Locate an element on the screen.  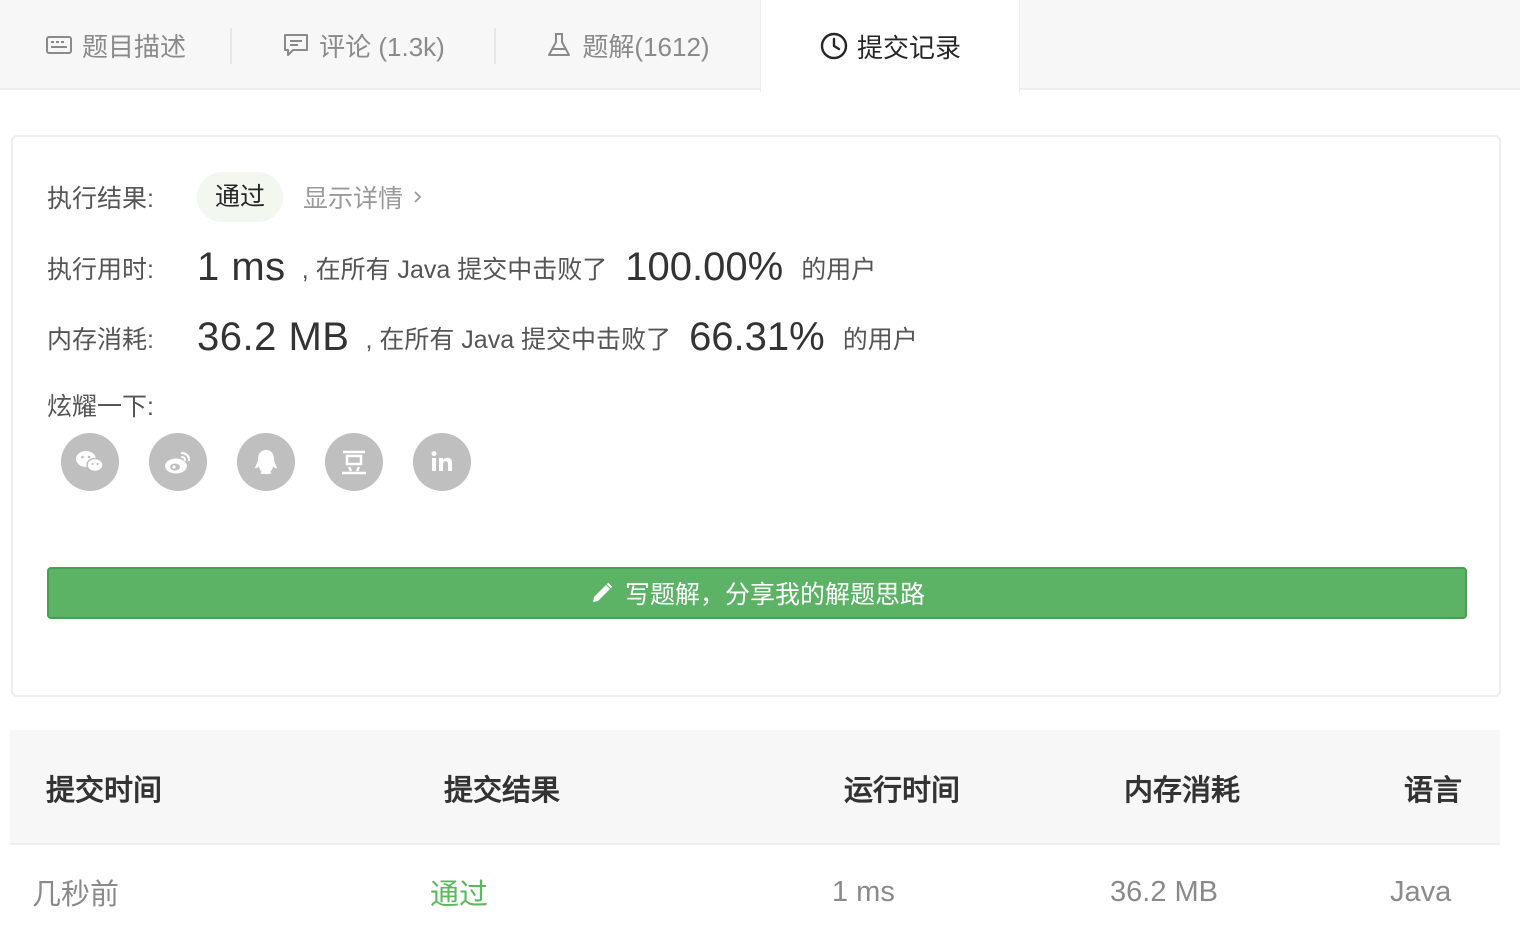
runtime-value: 1 ms is located at coordinates (241, 267).